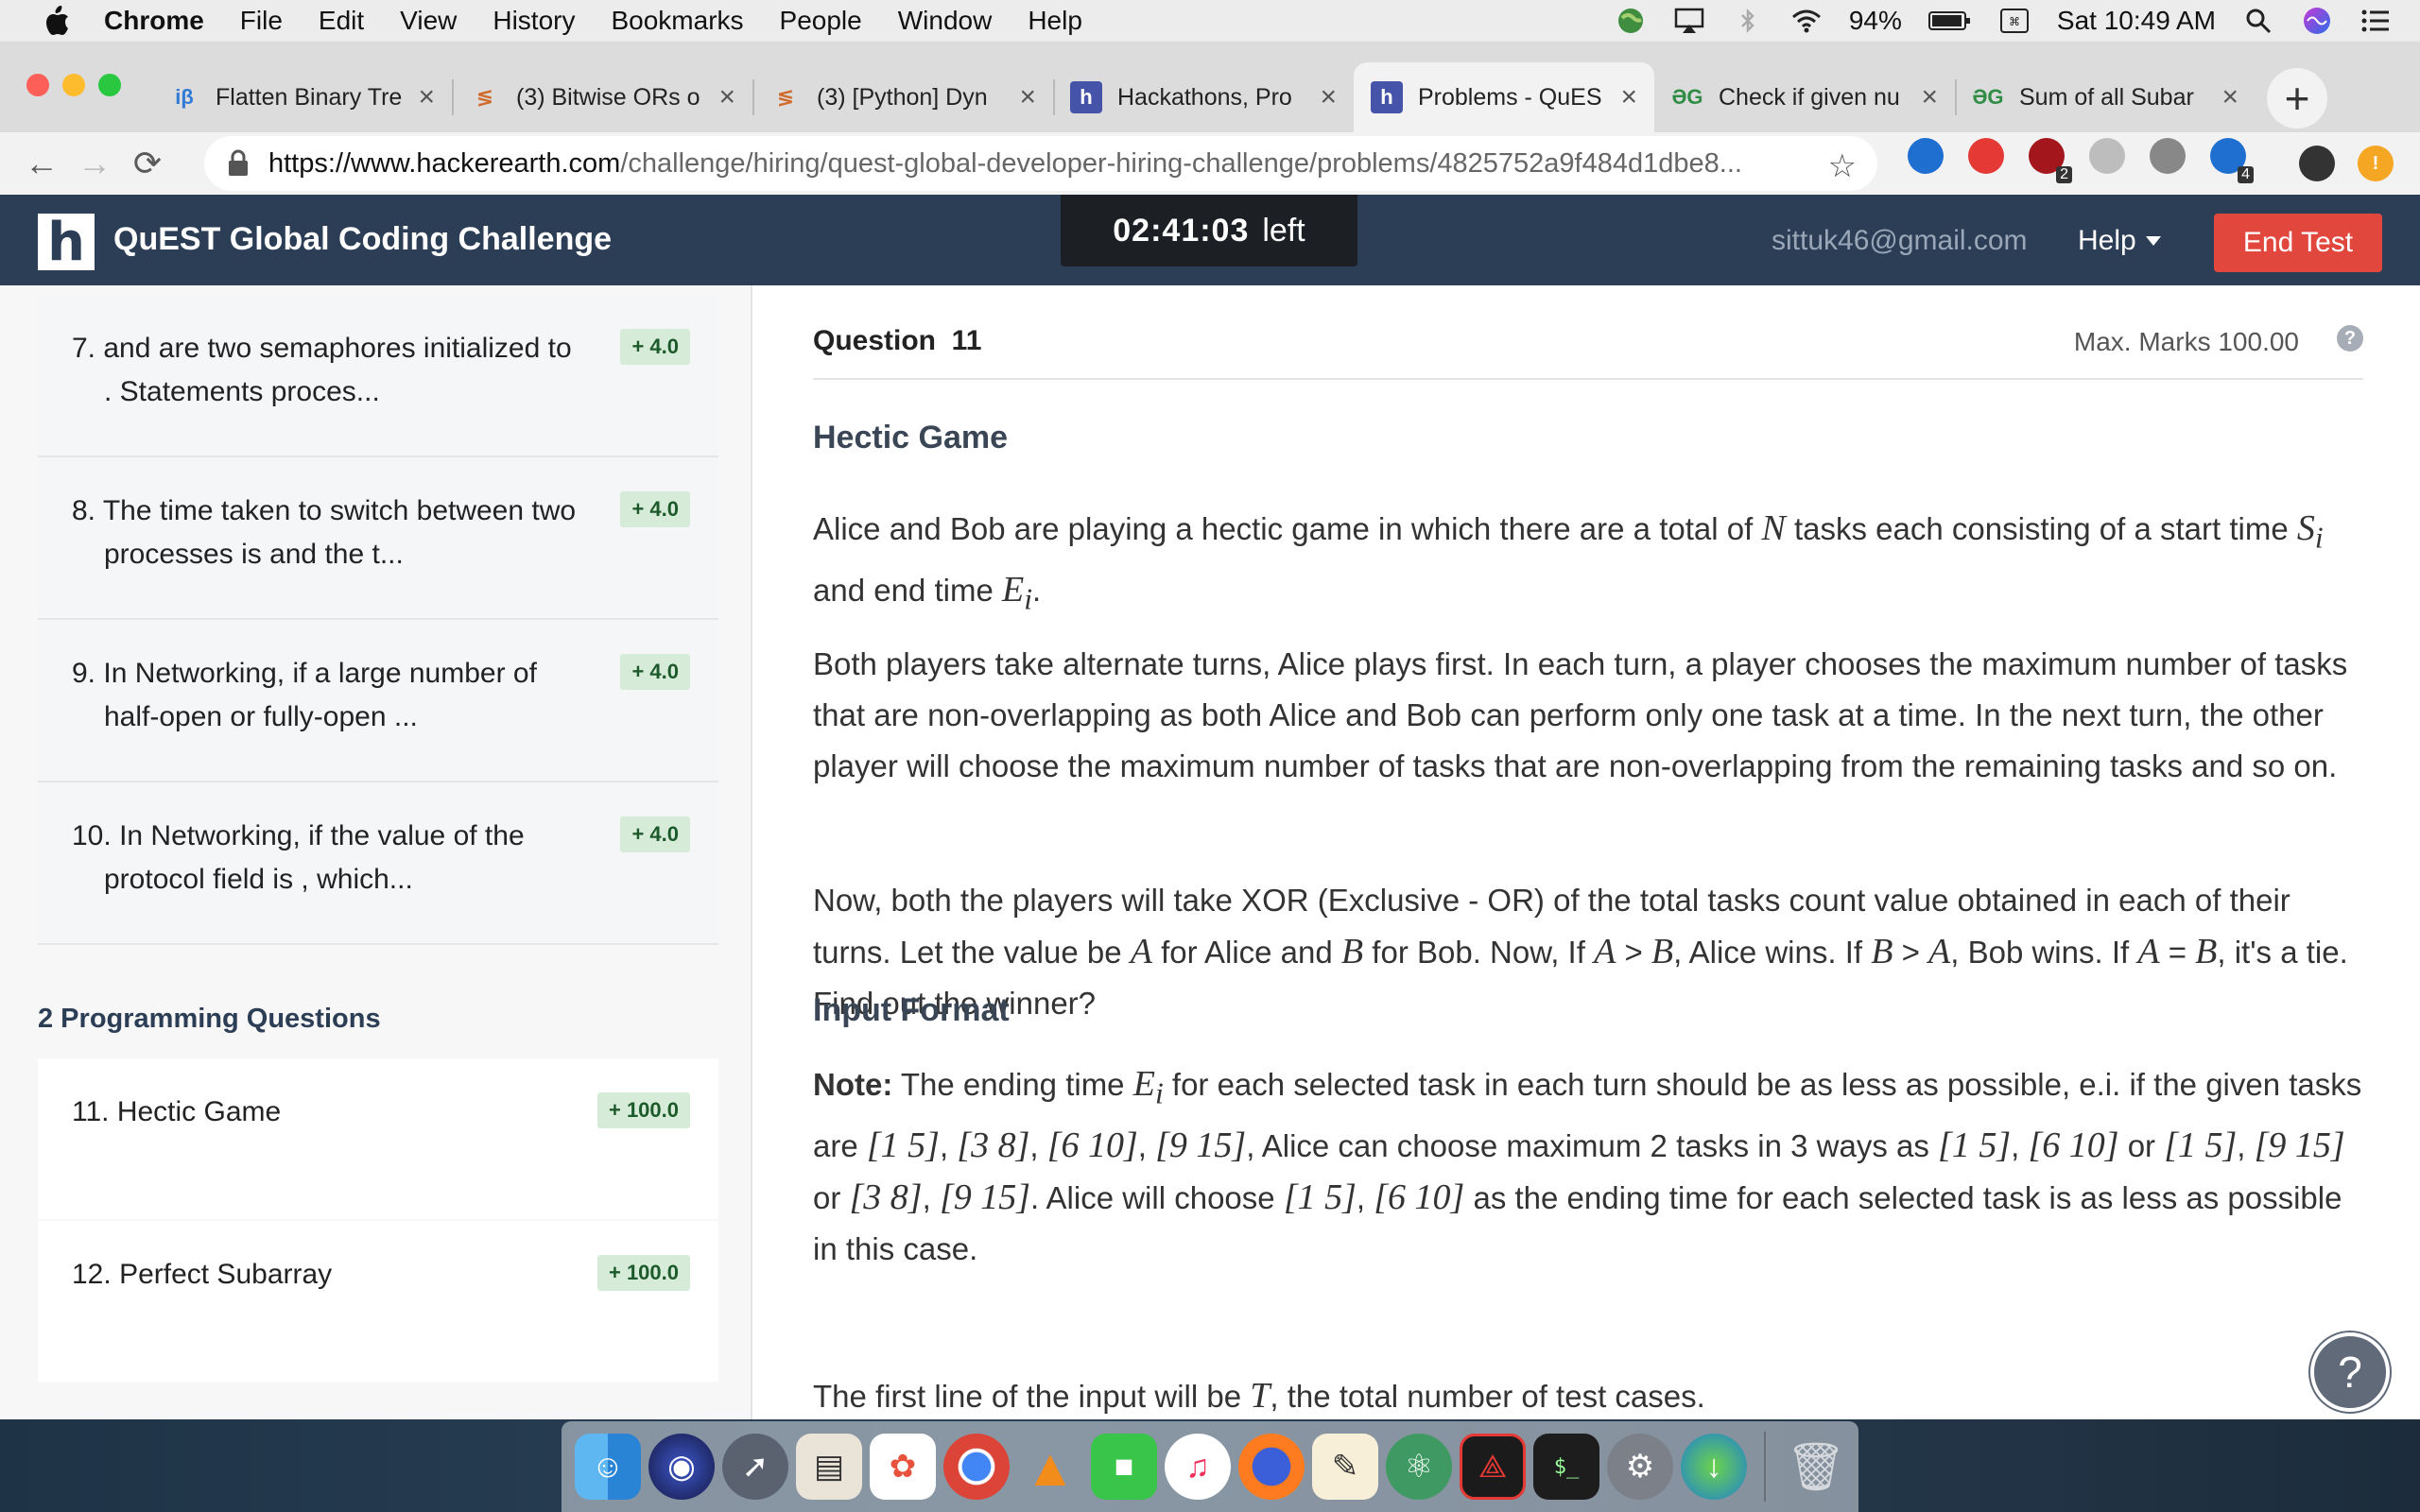  I want to click on browser-tab: ƏG Check if given nu ×, so click(1804, 97).